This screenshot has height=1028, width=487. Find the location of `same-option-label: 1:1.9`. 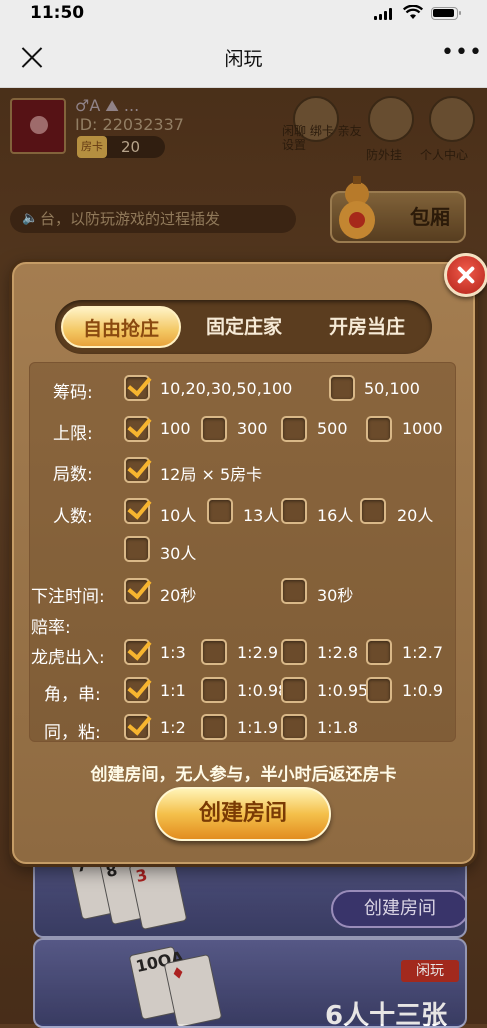

same-option-label: 1:1.9 is located at coordinates (258, 727).